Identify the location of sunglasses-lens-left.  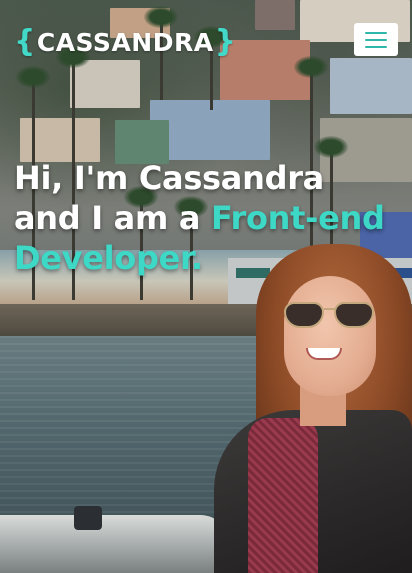
(304, 315).